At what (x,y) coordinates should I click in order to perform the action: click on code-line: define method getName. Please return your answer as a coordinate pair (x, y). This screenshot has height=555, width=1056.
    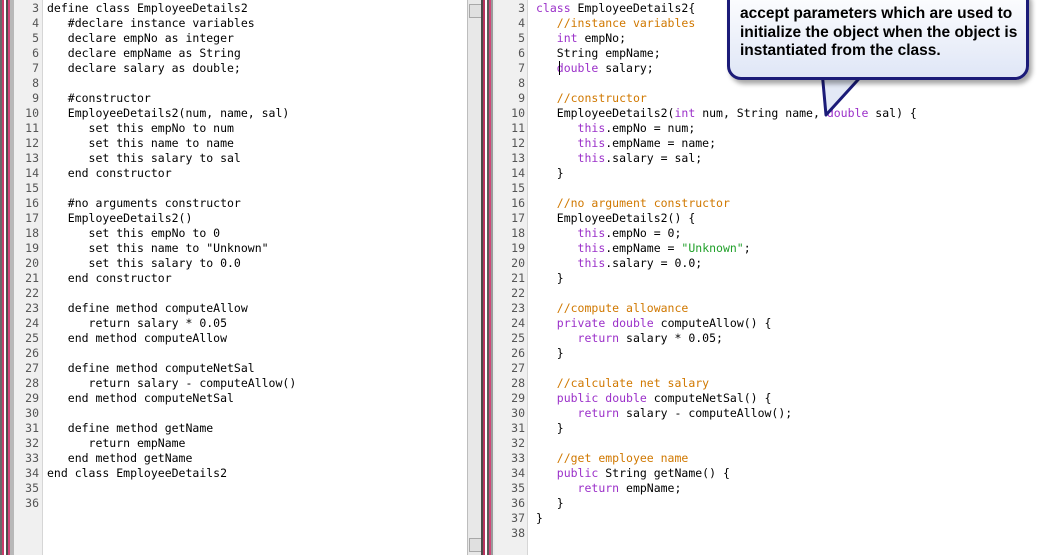
    Looking at the image, I should click on (130, 428).